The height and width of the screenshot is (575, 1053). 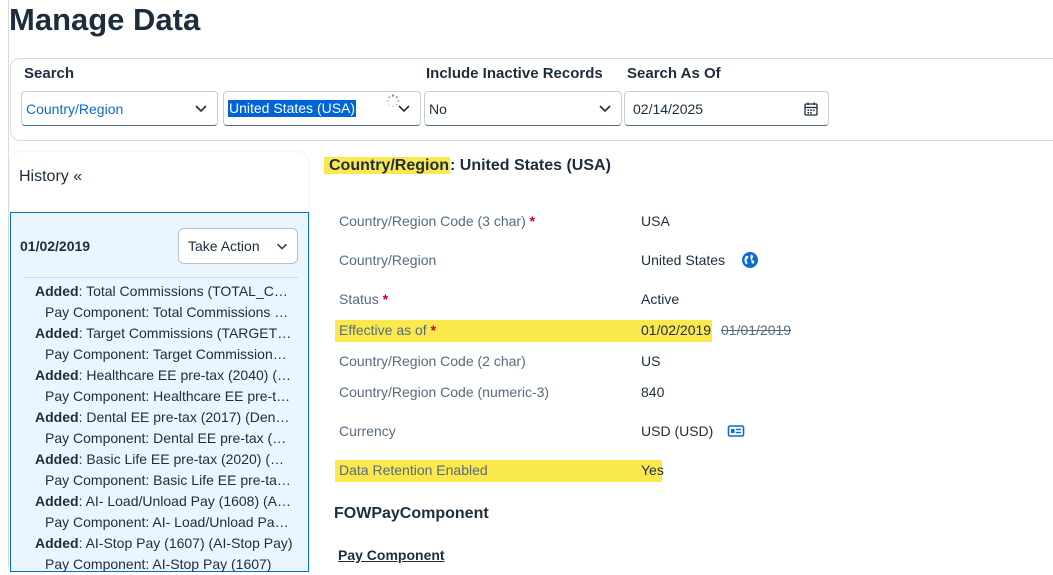 I want to click on business-card-icon, so click(x=736, y=431).